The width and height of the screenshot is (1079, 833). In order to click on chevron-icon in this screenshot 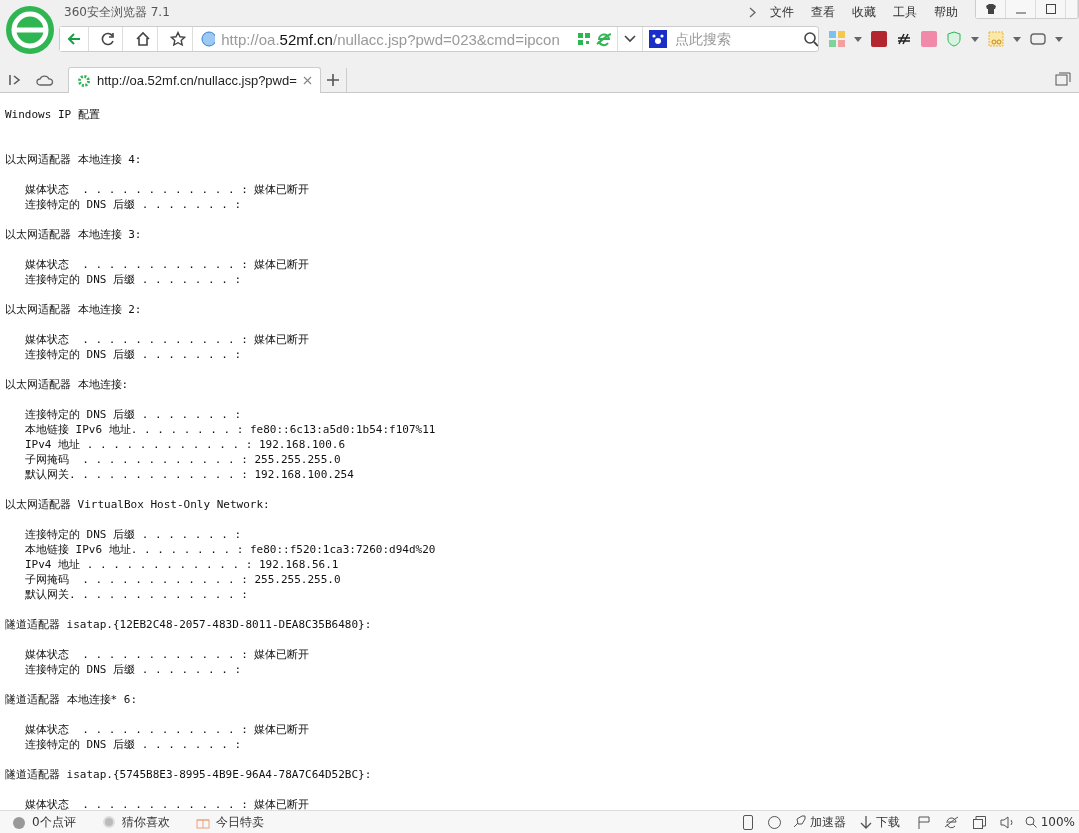, I will do `click(752, 12)`.